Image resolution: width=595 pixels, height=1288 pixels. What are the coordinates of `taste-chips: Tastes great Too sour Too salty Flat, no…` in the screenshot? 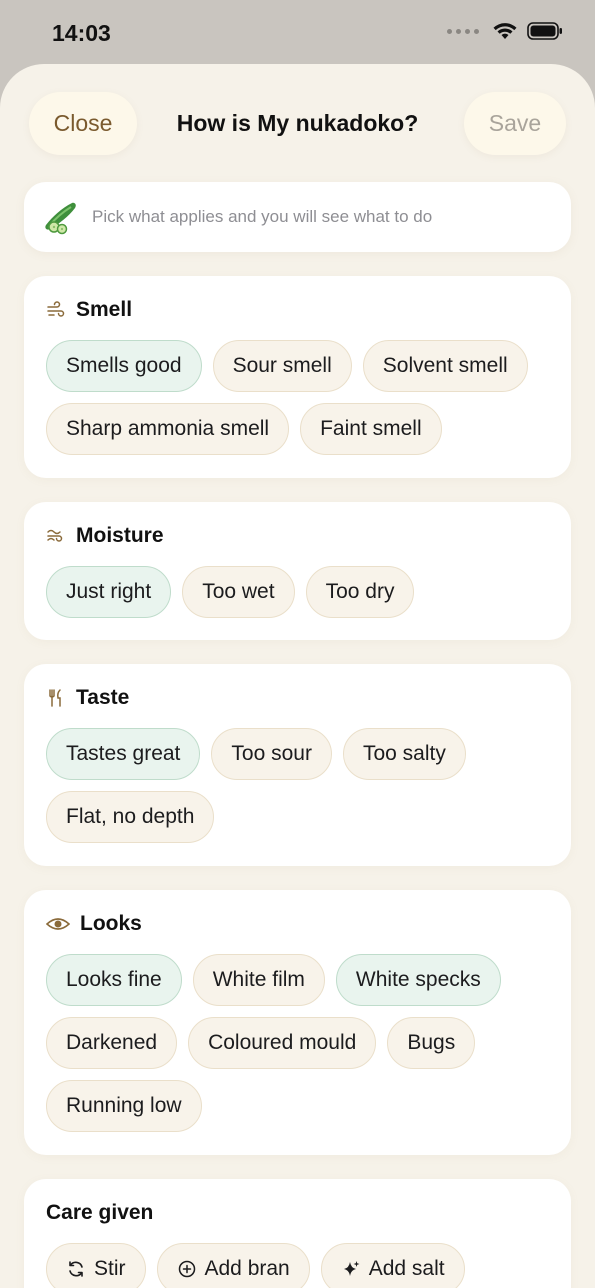 It's located at (298, 791).